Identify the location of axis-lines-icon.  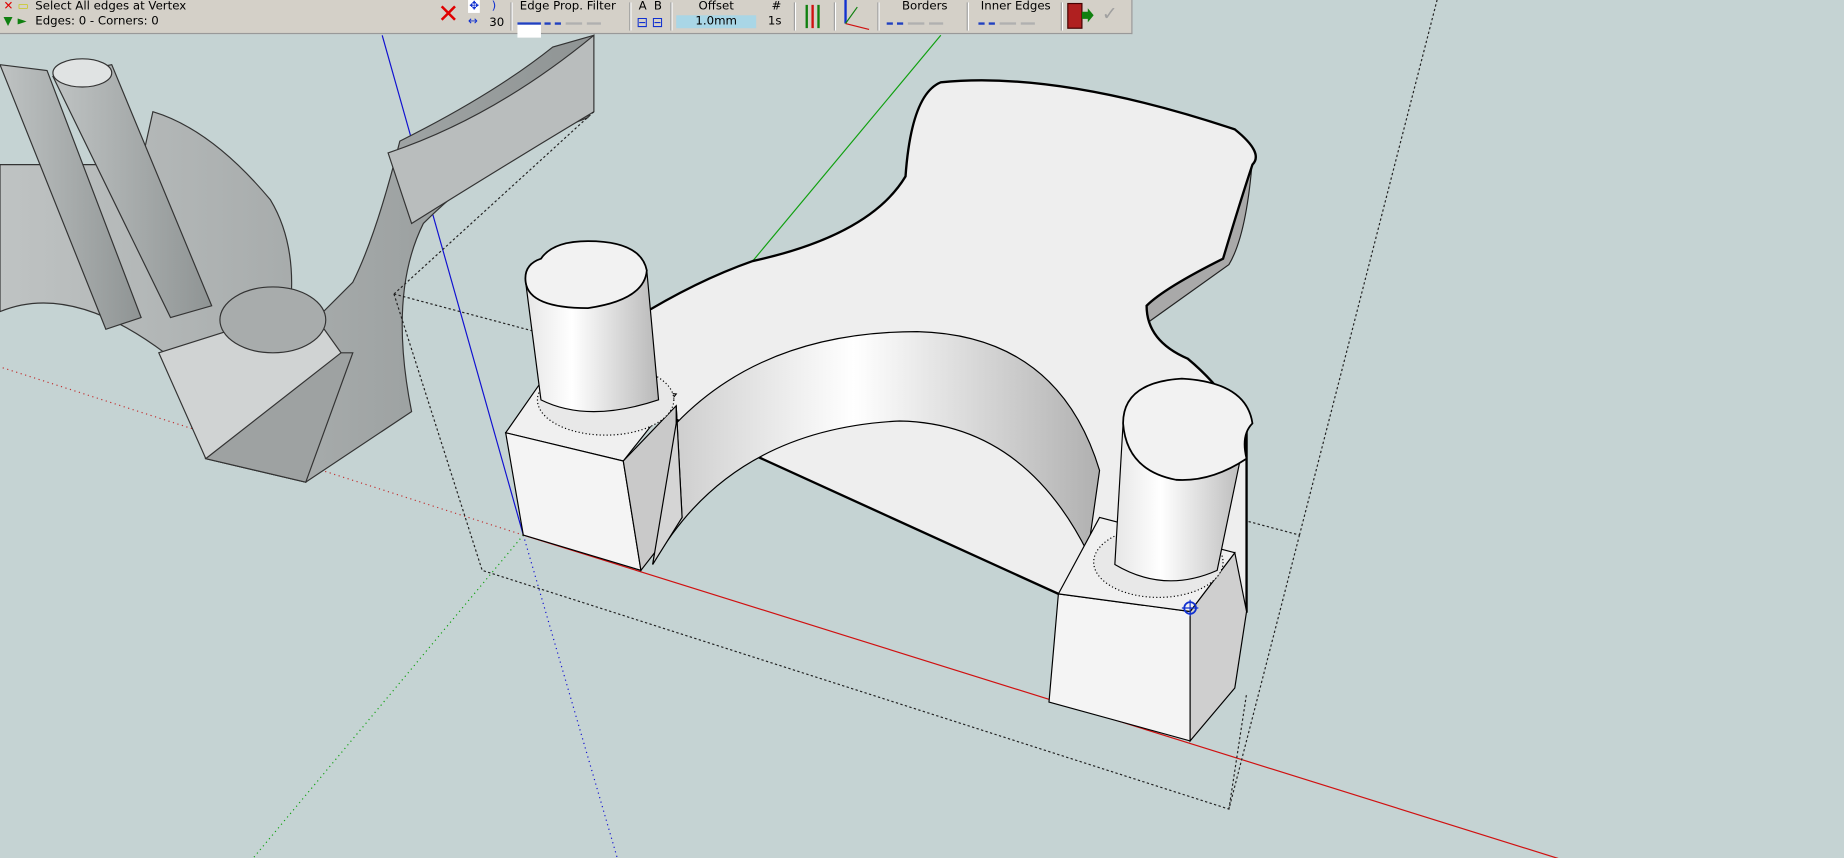
(812, 16).